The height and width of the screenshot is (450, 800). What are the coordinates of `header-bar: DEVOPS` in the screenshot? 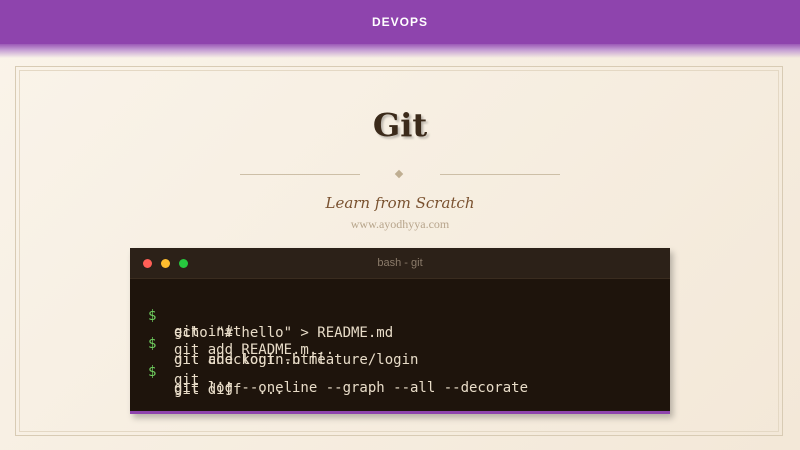 It's located at (400, 22).